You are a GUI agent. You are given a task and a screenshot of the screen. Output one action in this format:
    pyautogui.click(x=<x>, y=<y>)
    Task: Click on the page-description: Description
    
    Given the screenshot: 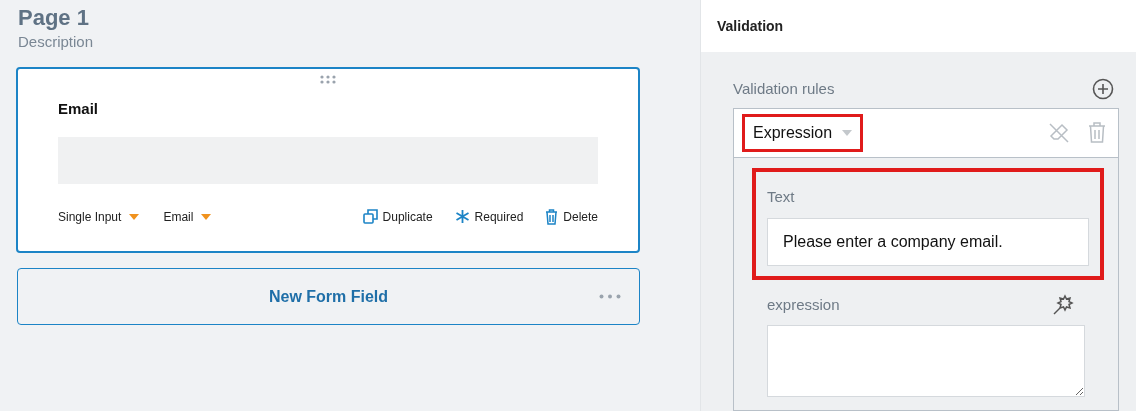 What is the action you would take?
    pyautogui.click(x=56, y=42)
    